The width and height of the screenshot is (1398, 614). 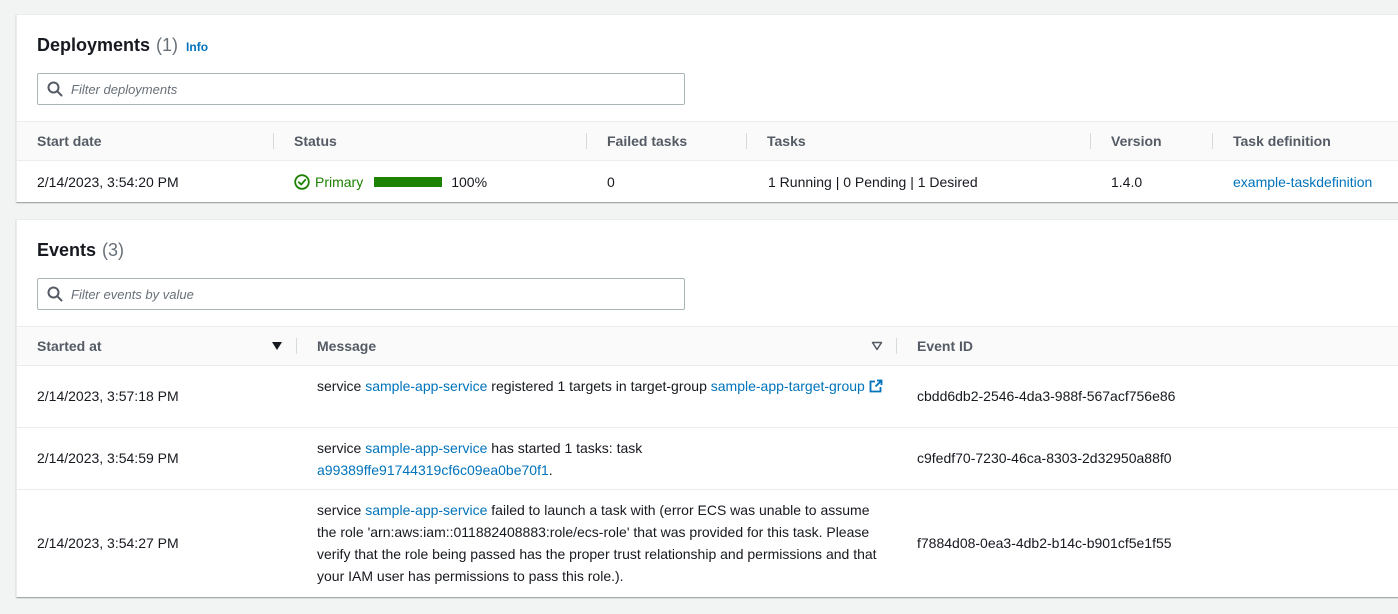 I want to click on status-label: Primary, so click(x=339, y=182).